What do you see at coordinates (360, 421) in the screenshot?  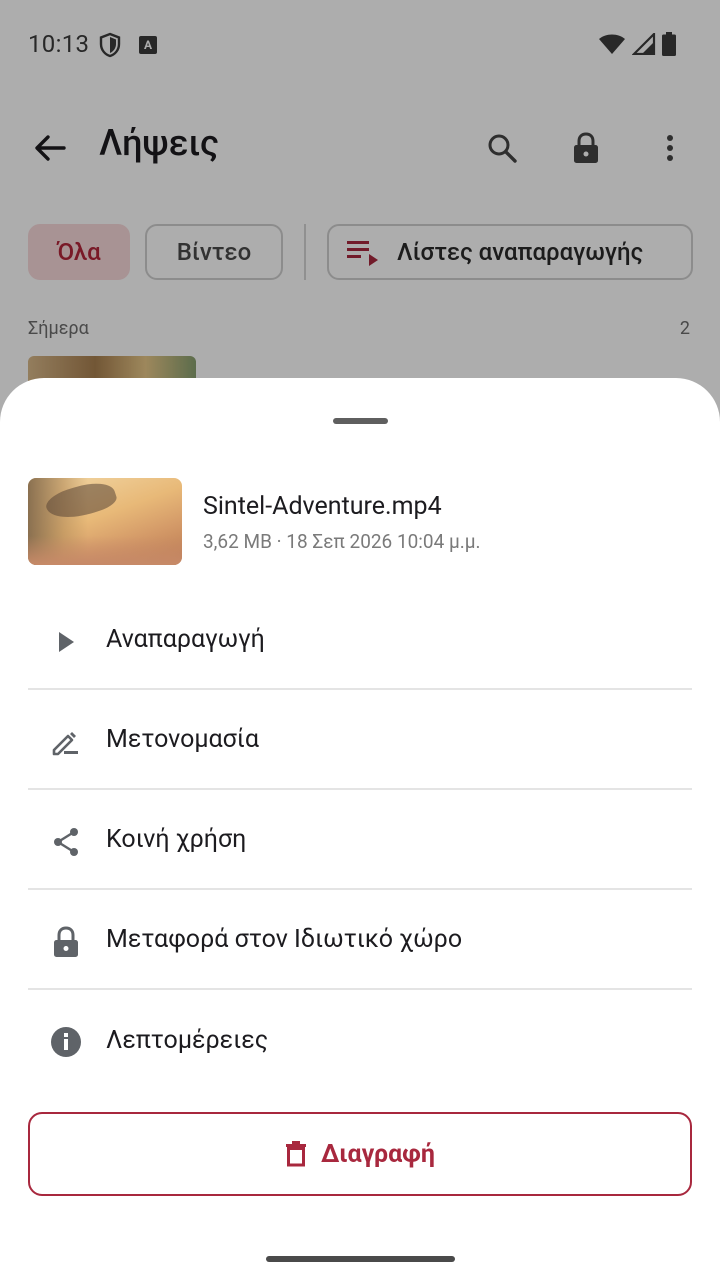 I see `drag-handle` at bounding box center [360, 421].